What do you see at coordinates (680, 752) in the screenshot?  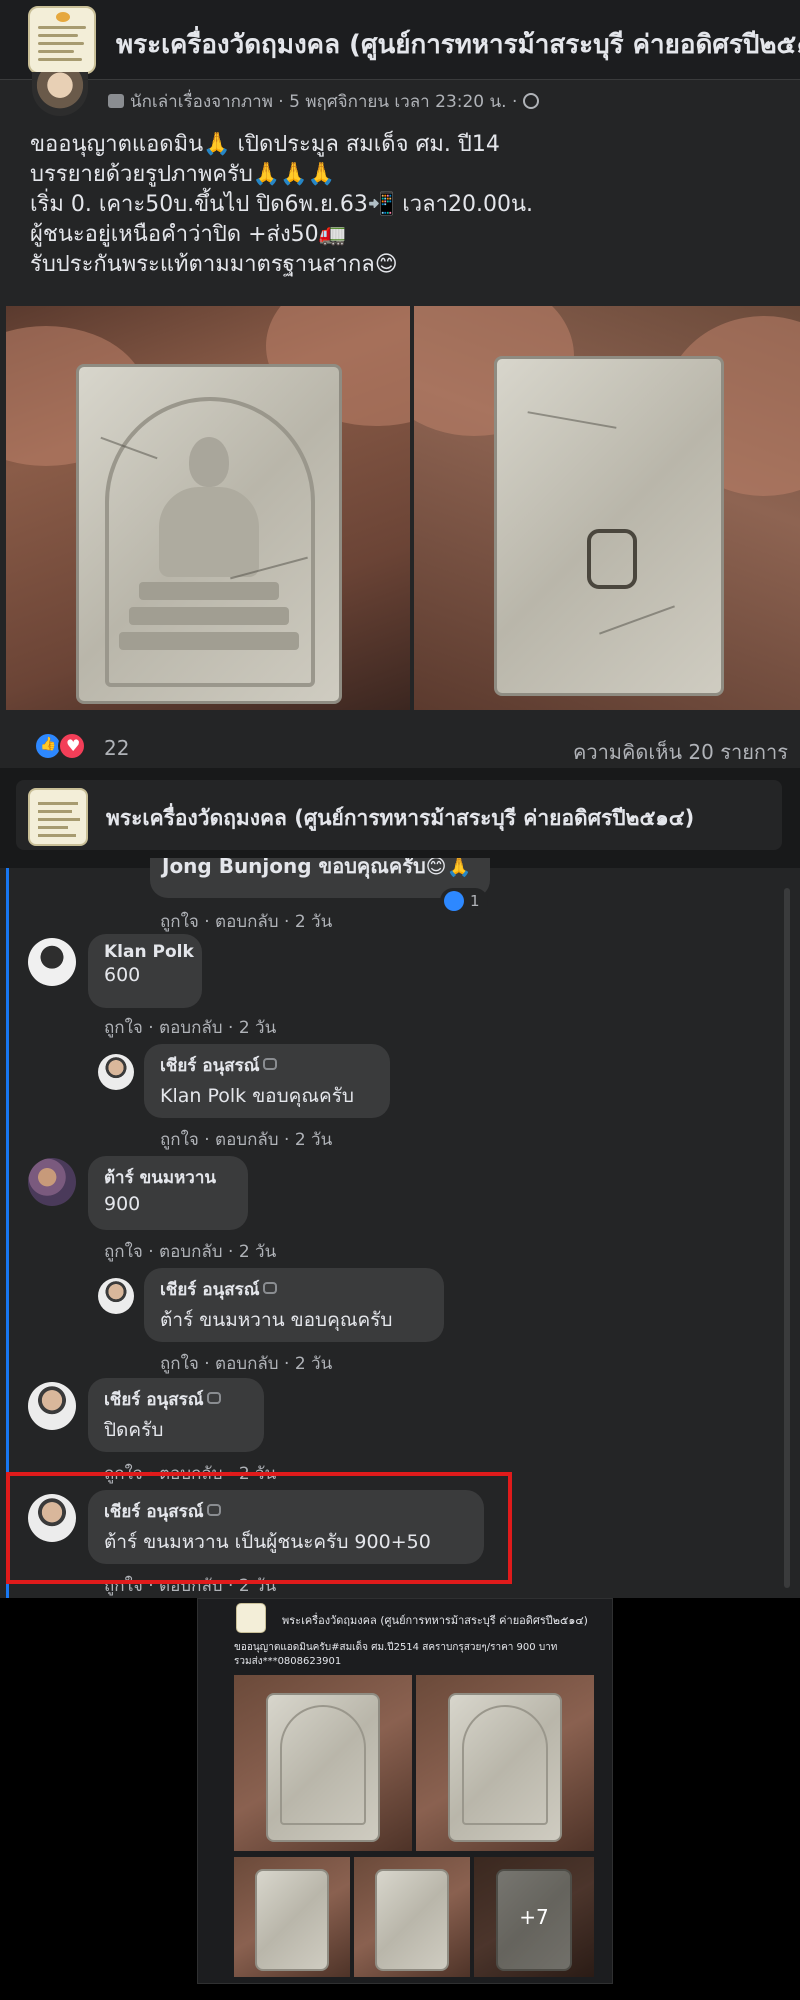 I see `comment-count: ความคิดเห็น 20 รายการ` at bounding box center [680, 752].